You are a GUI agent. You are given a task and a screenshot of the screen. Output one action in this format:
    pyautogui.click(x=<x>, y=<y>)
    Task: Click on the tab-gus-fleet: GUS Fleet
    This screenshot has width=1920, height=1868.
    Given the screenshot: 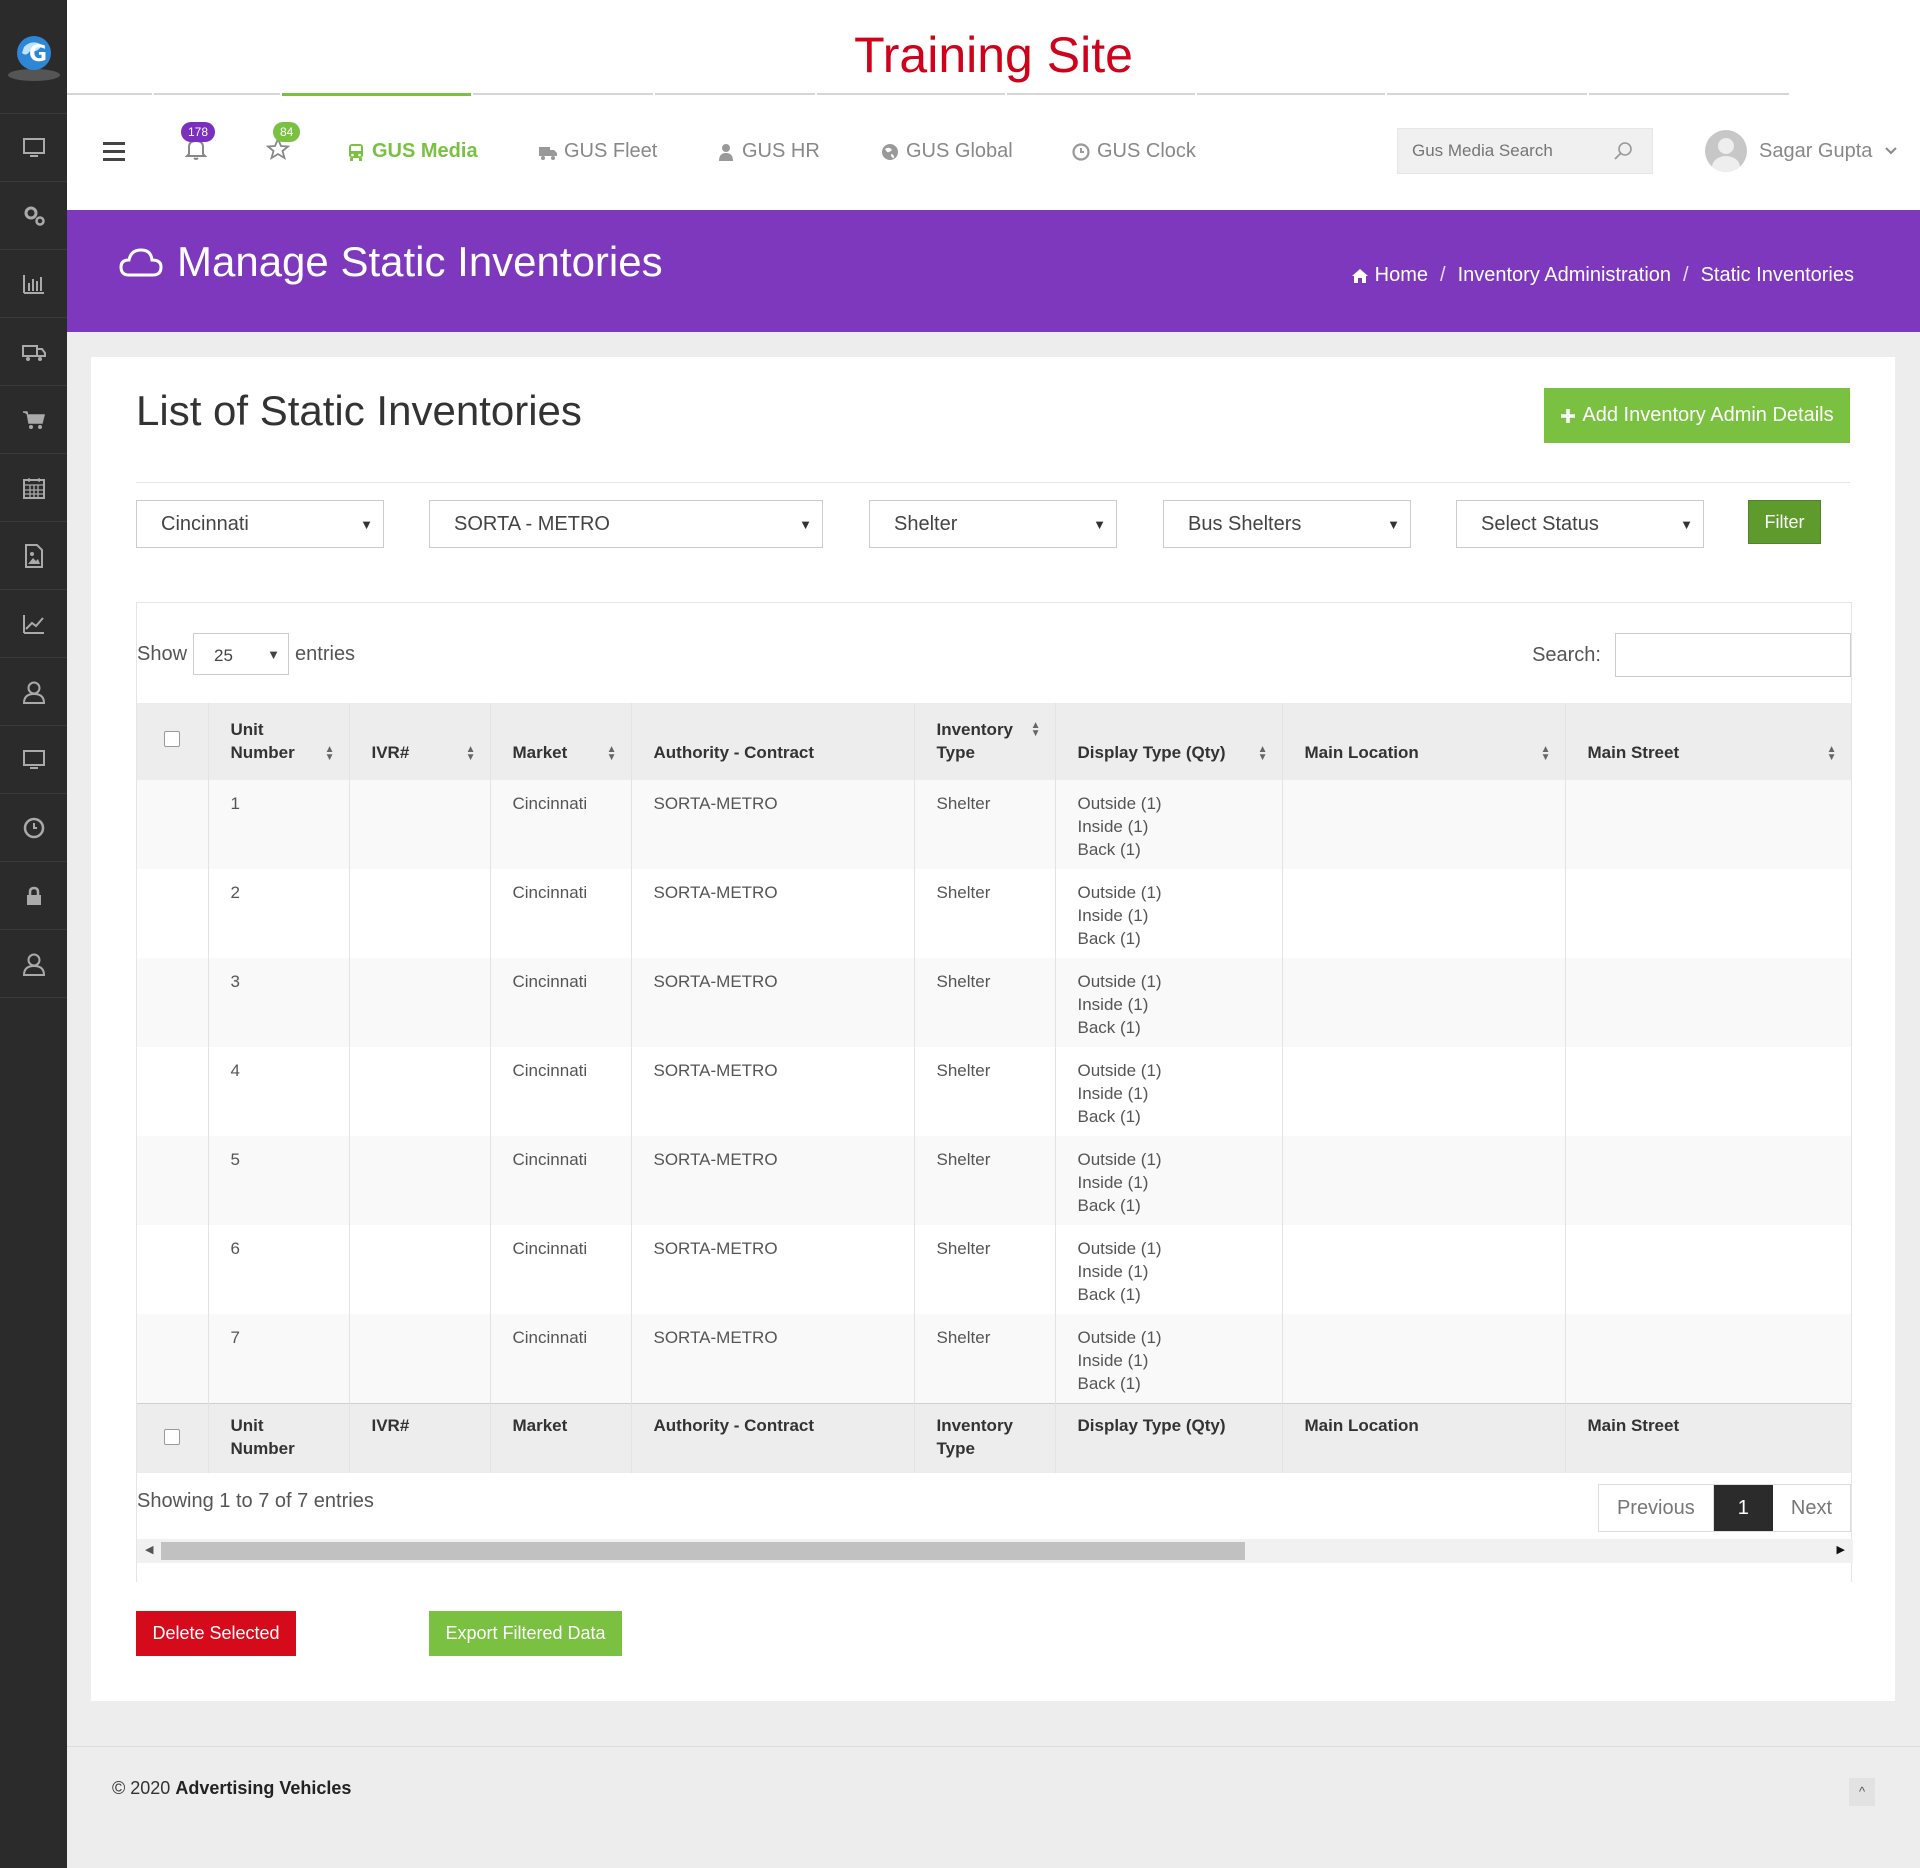 What is the action you would take?
    pyautogui.click(x=597, y=151)
    